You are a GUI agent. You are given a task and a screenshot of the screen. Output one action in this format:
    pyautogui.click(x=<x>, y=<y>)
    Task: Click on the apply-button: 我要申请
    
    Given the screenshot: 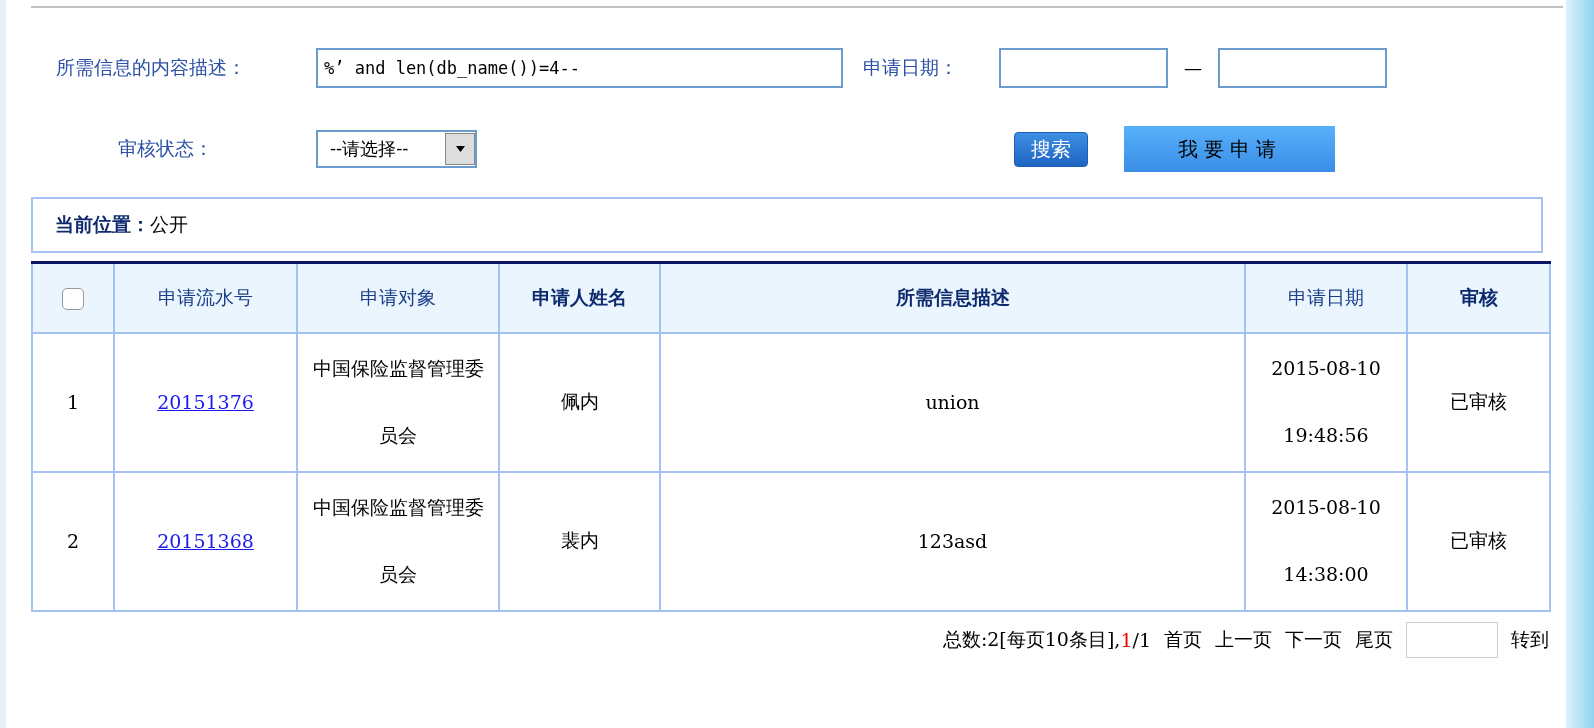 What is the action you would take?
    pyautogui.click(x=1229, y=149)
    